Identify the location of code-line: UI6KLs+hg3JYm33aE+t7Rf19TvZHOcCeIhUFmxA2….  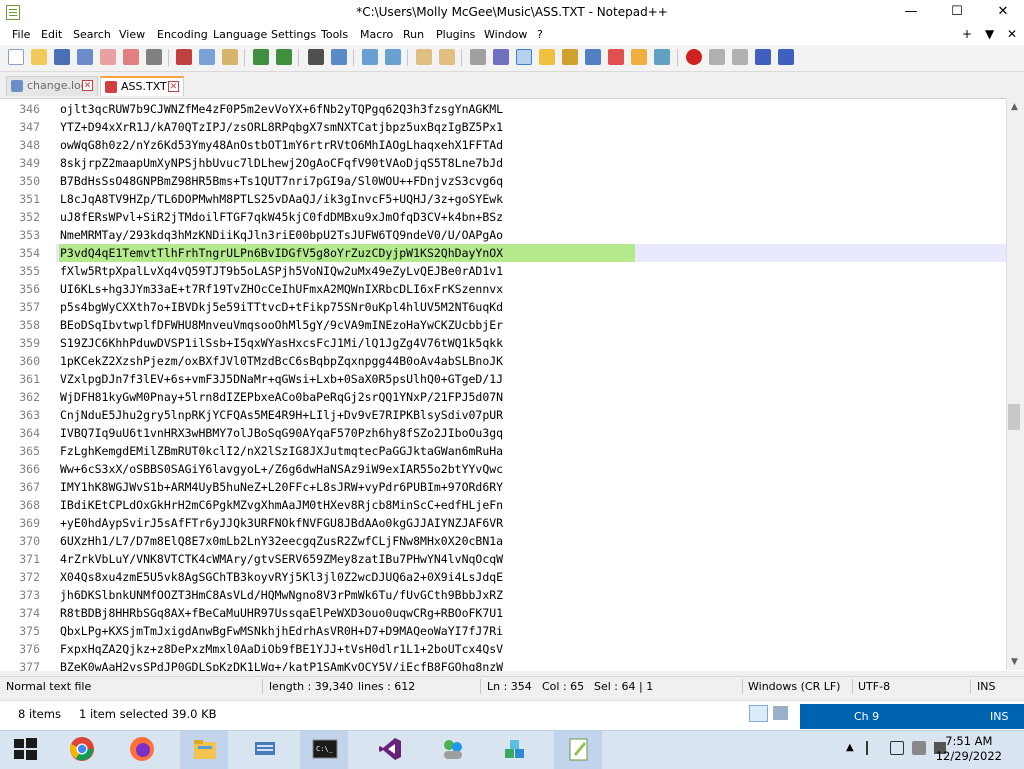
(281, 289).